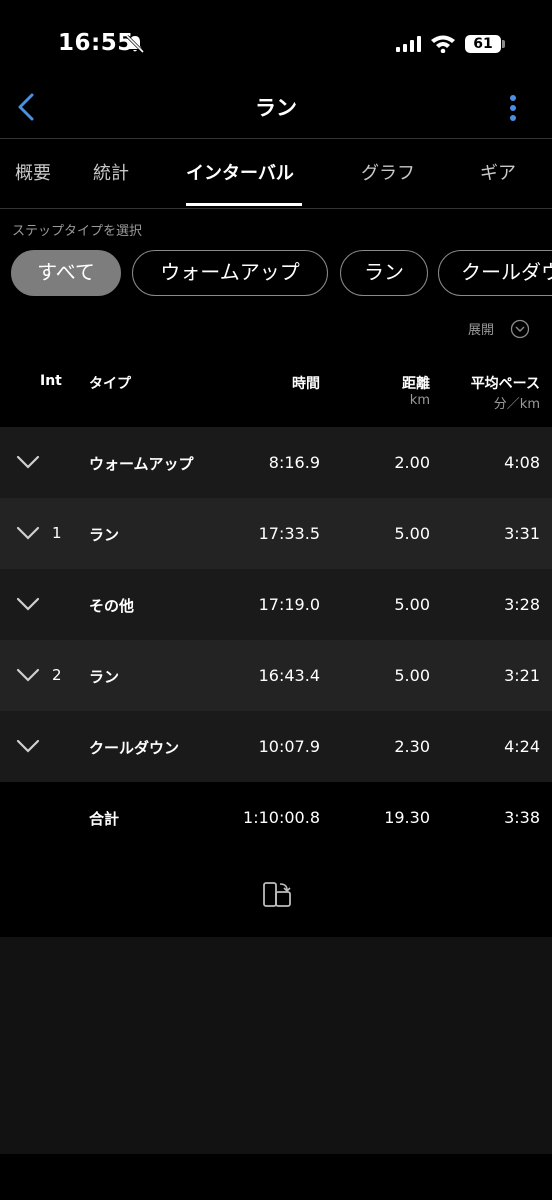  What do you see at coordinates (276, 1177) in the screenshot?
I see `bottom-bar` at bounding box center [276, 1177].